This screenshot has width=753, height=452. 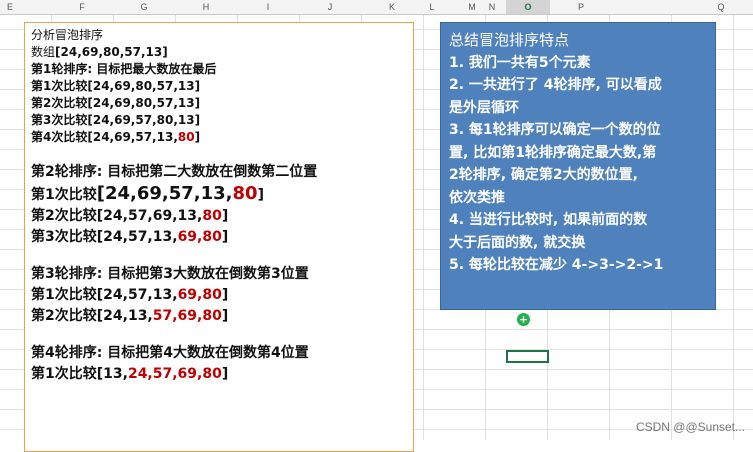 I want to click on summary-line-2: 2. 一共进行了 4轮排序, 可以看成, so click(x=555, y=85).